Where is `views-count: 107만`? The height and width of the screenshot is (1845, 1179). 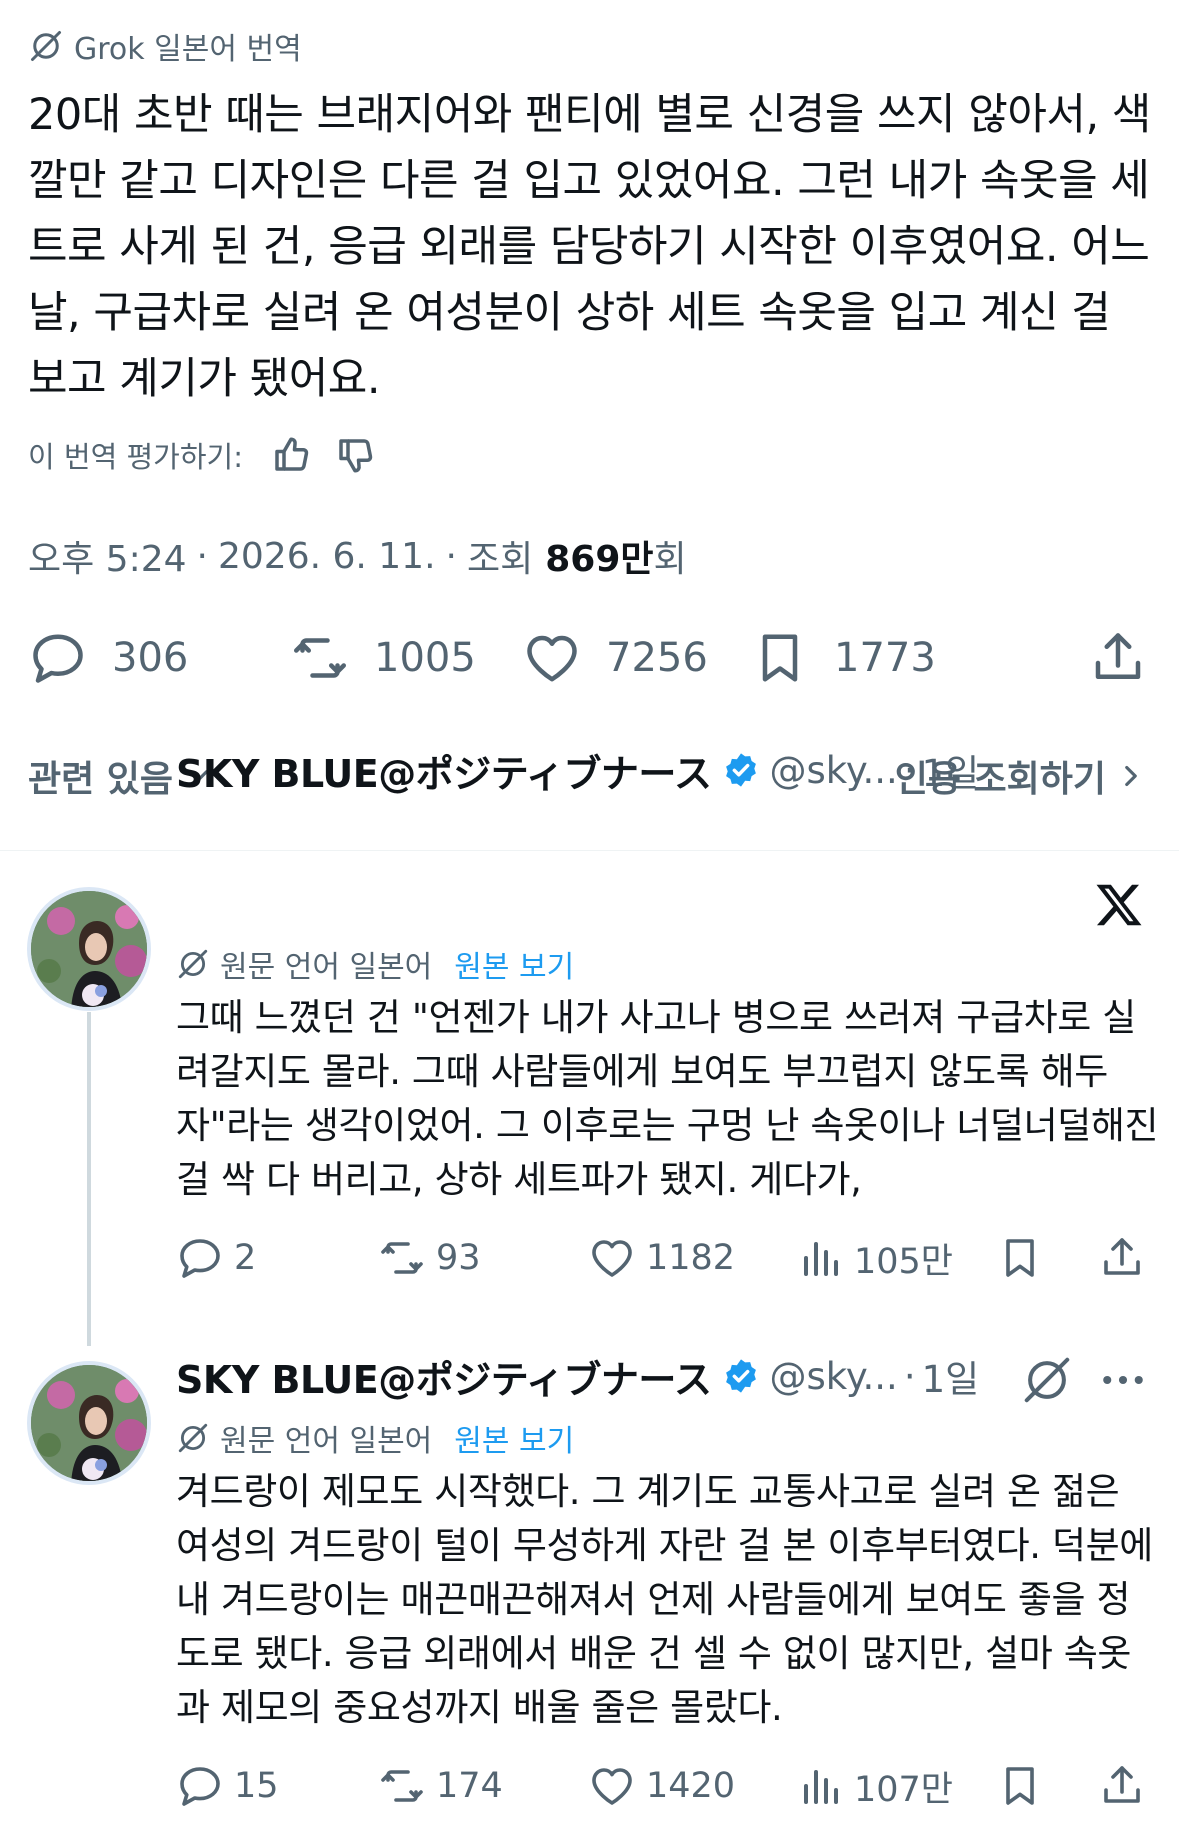 views-count: 107만 is located at coordinates (904, 1789).